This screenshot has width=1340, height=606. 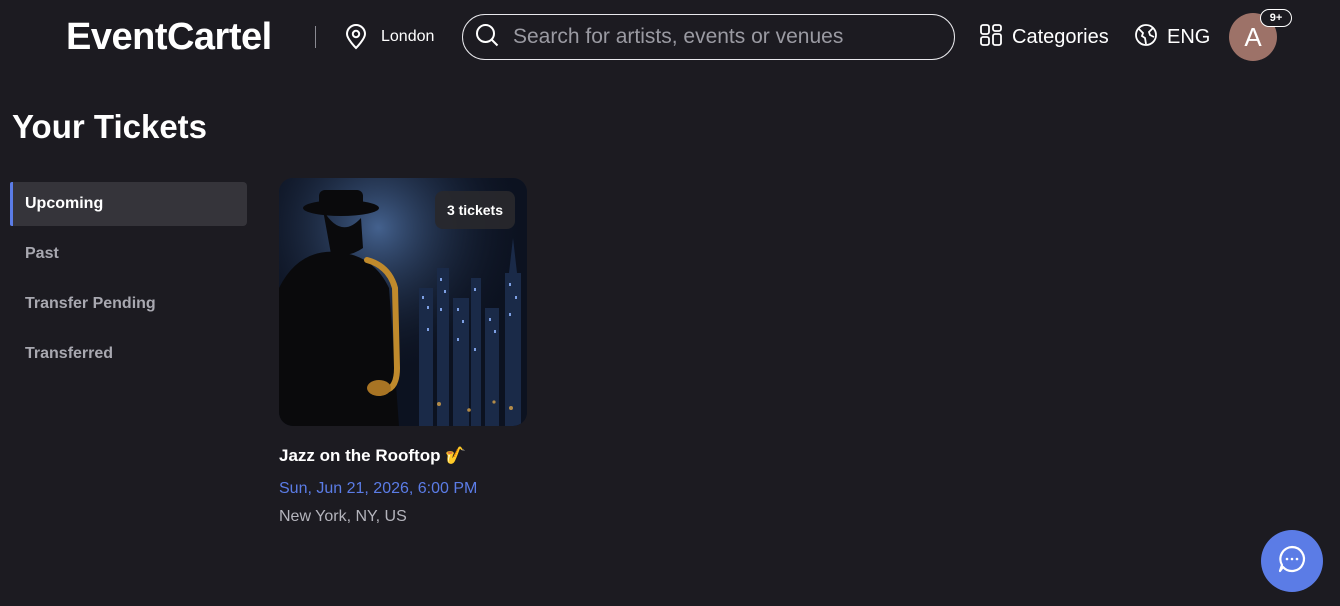 I want to click on search-icon, so click(x=487, y=37).